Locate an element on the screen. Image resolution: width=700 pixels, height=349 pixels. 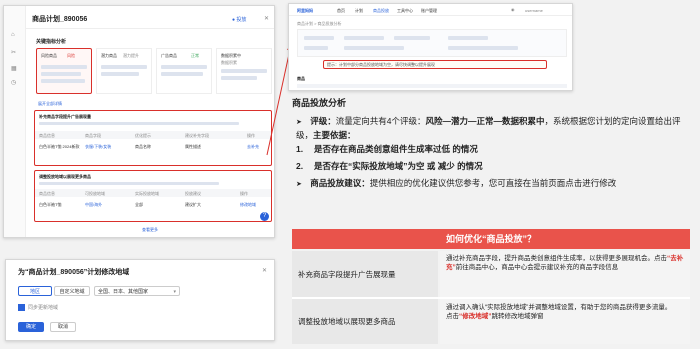
t1-cell2: 商品名称 is located at coordinates (143, 146).